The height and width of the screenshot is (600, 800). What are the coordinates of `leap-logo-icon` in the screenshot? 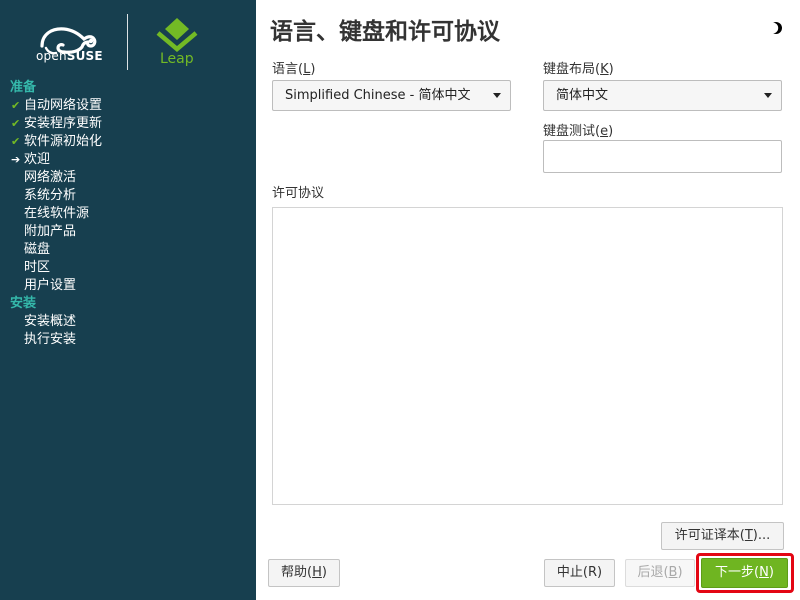 It's located at (177, 35).